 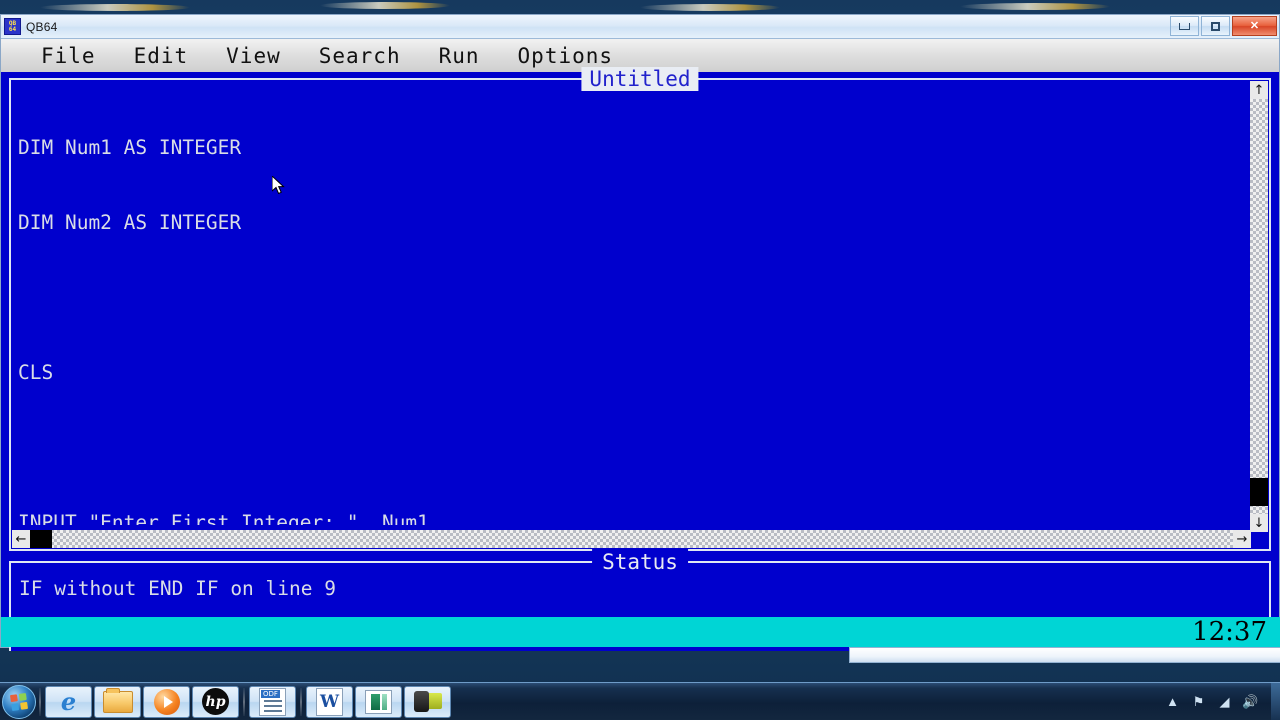 I want to click on close-icon: ✕, so click(x=1254, y=25).